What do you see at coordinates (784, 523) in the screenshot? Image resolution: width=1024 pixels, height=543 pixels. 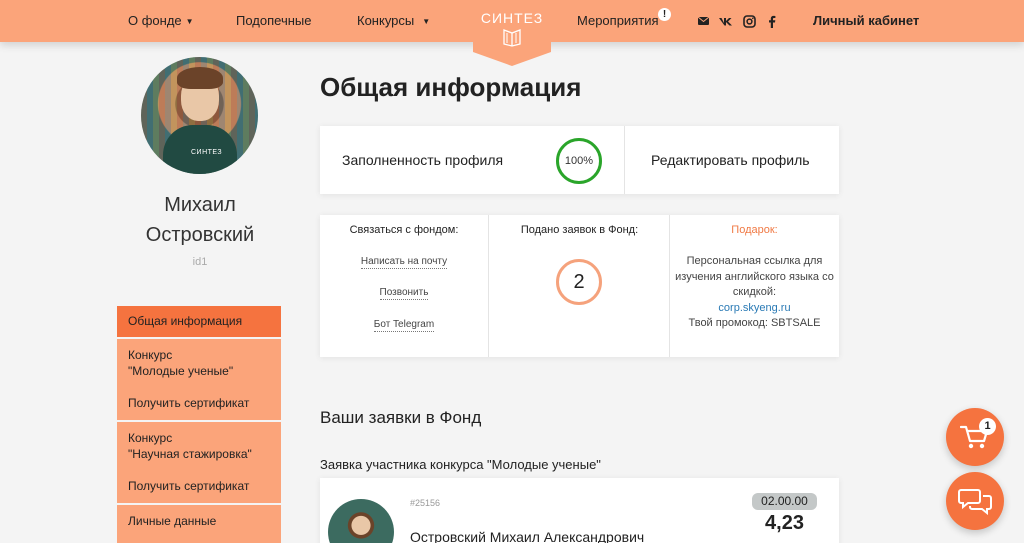 I see `score-value: 4,23` at bounding box center [784, 523].